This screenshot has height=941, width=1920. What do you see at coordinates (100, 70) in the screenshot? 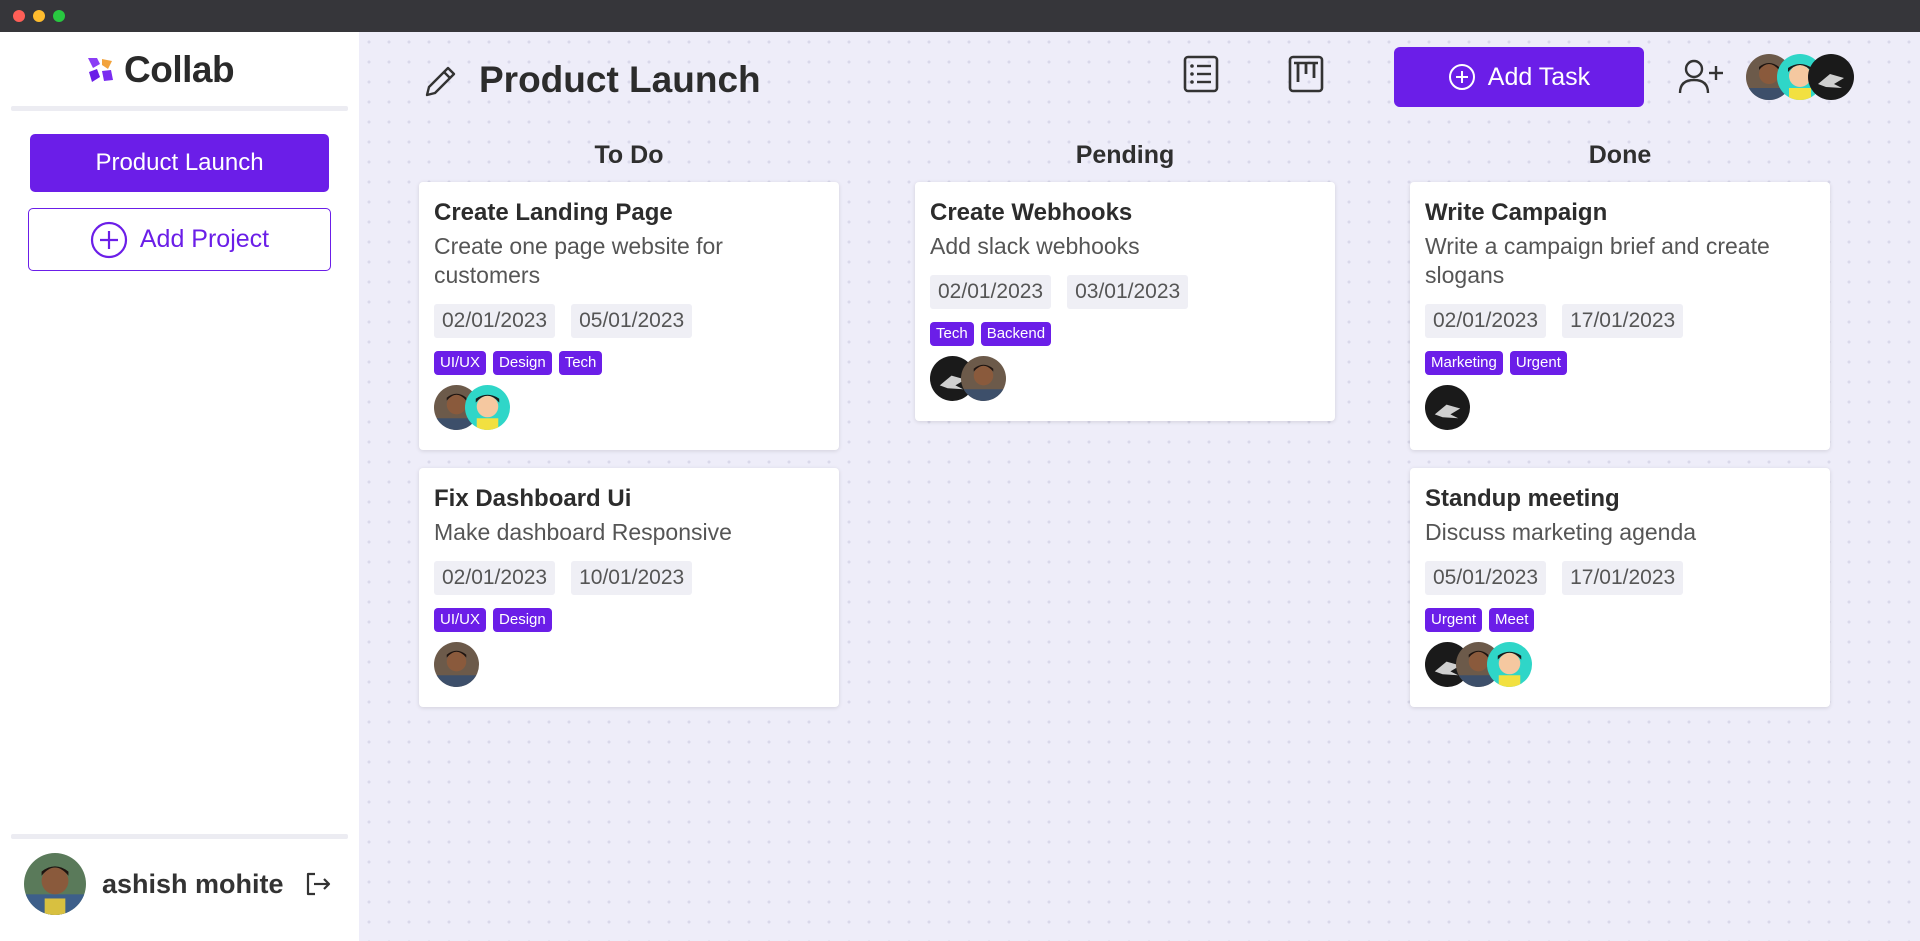
I see `collab-logo-icon` at bounding box center [100, 70].